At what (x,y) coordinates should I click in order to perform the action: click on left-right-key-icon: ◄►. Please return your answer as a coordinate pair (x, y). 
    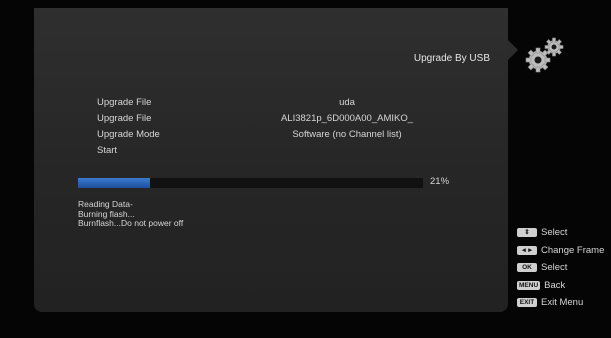
    Looking at the image, I should click on (527, 250).